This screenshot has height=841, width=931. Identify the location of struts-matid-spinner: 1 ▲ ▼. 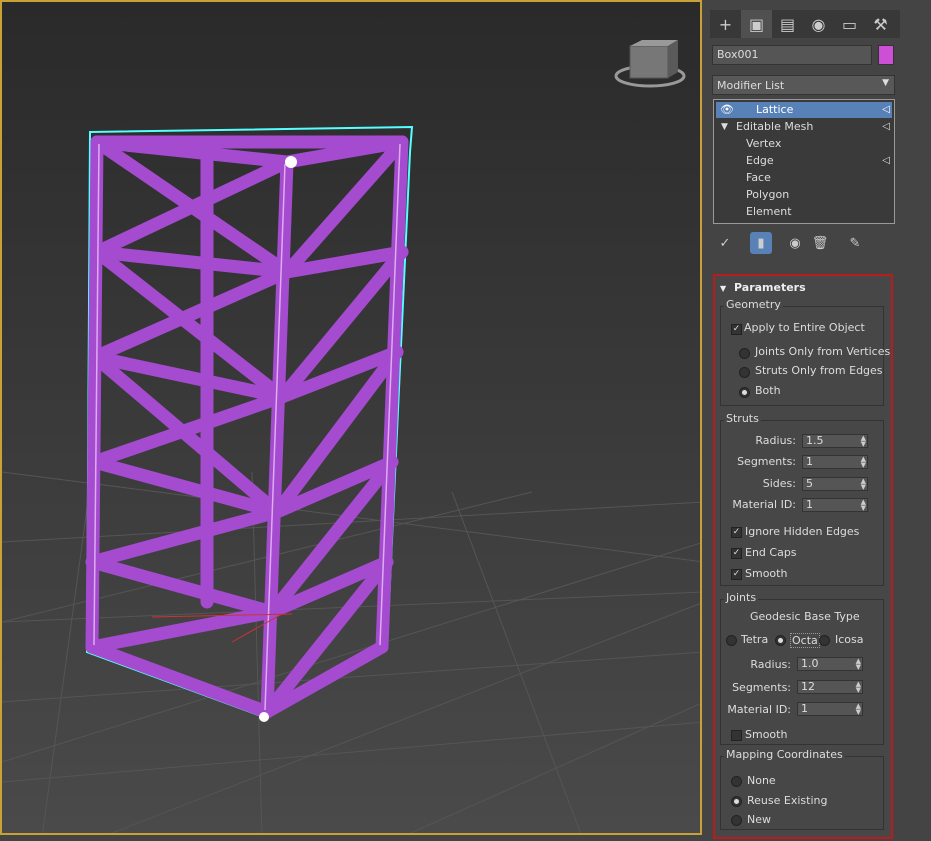
(835, 505).